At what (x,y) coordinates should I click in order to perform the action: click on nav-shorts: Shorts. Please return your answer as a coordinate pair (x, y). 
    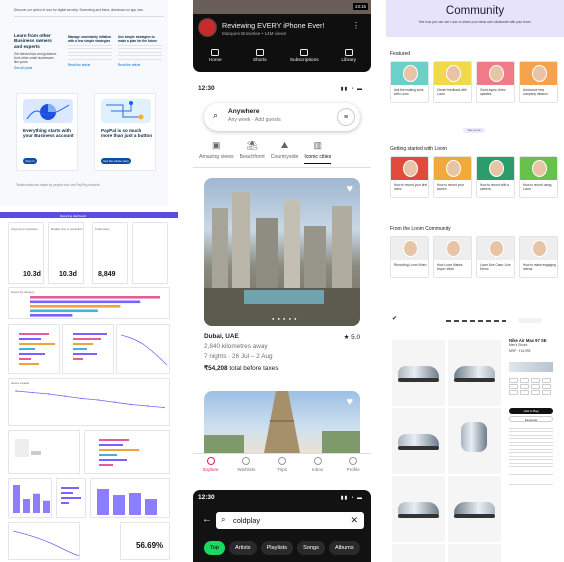
    Looking at the image, I should click on (260, 60).